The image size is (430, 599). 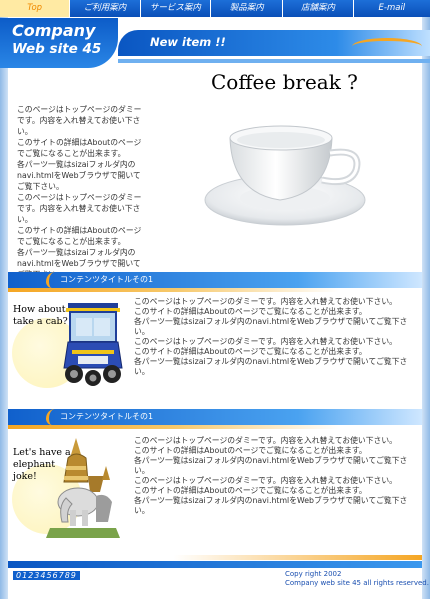 I want to click on footer-bar, so click(x=215, y=564).